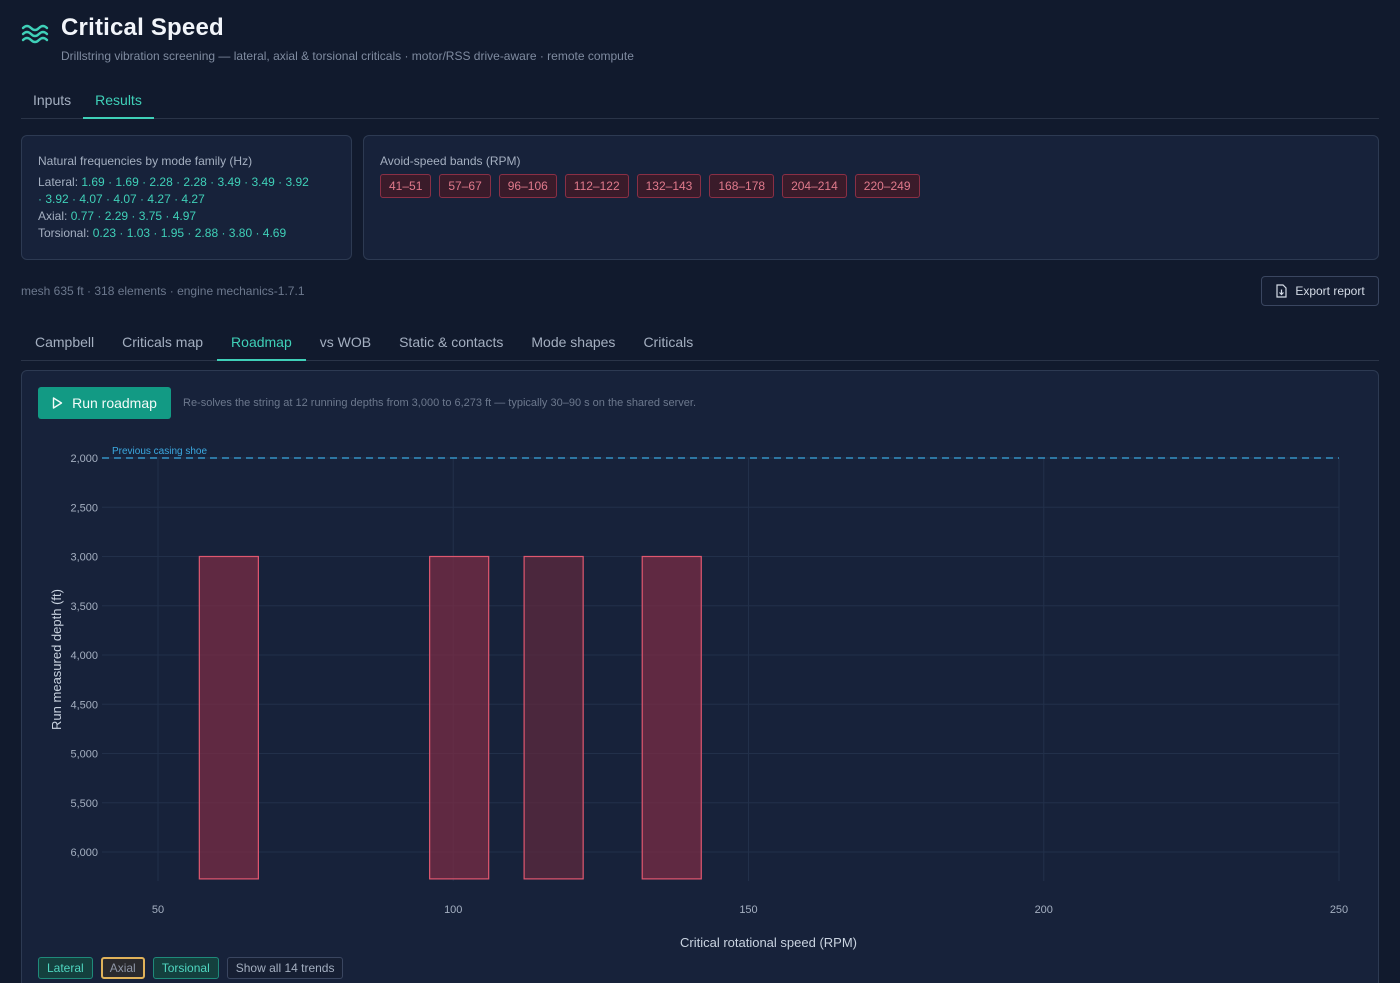 The width and height of the screenshot is (1400, 983). Describe the element at coordinates (84, 508) in the screenshot. I see `y-tick-label: 2,500` at that location.